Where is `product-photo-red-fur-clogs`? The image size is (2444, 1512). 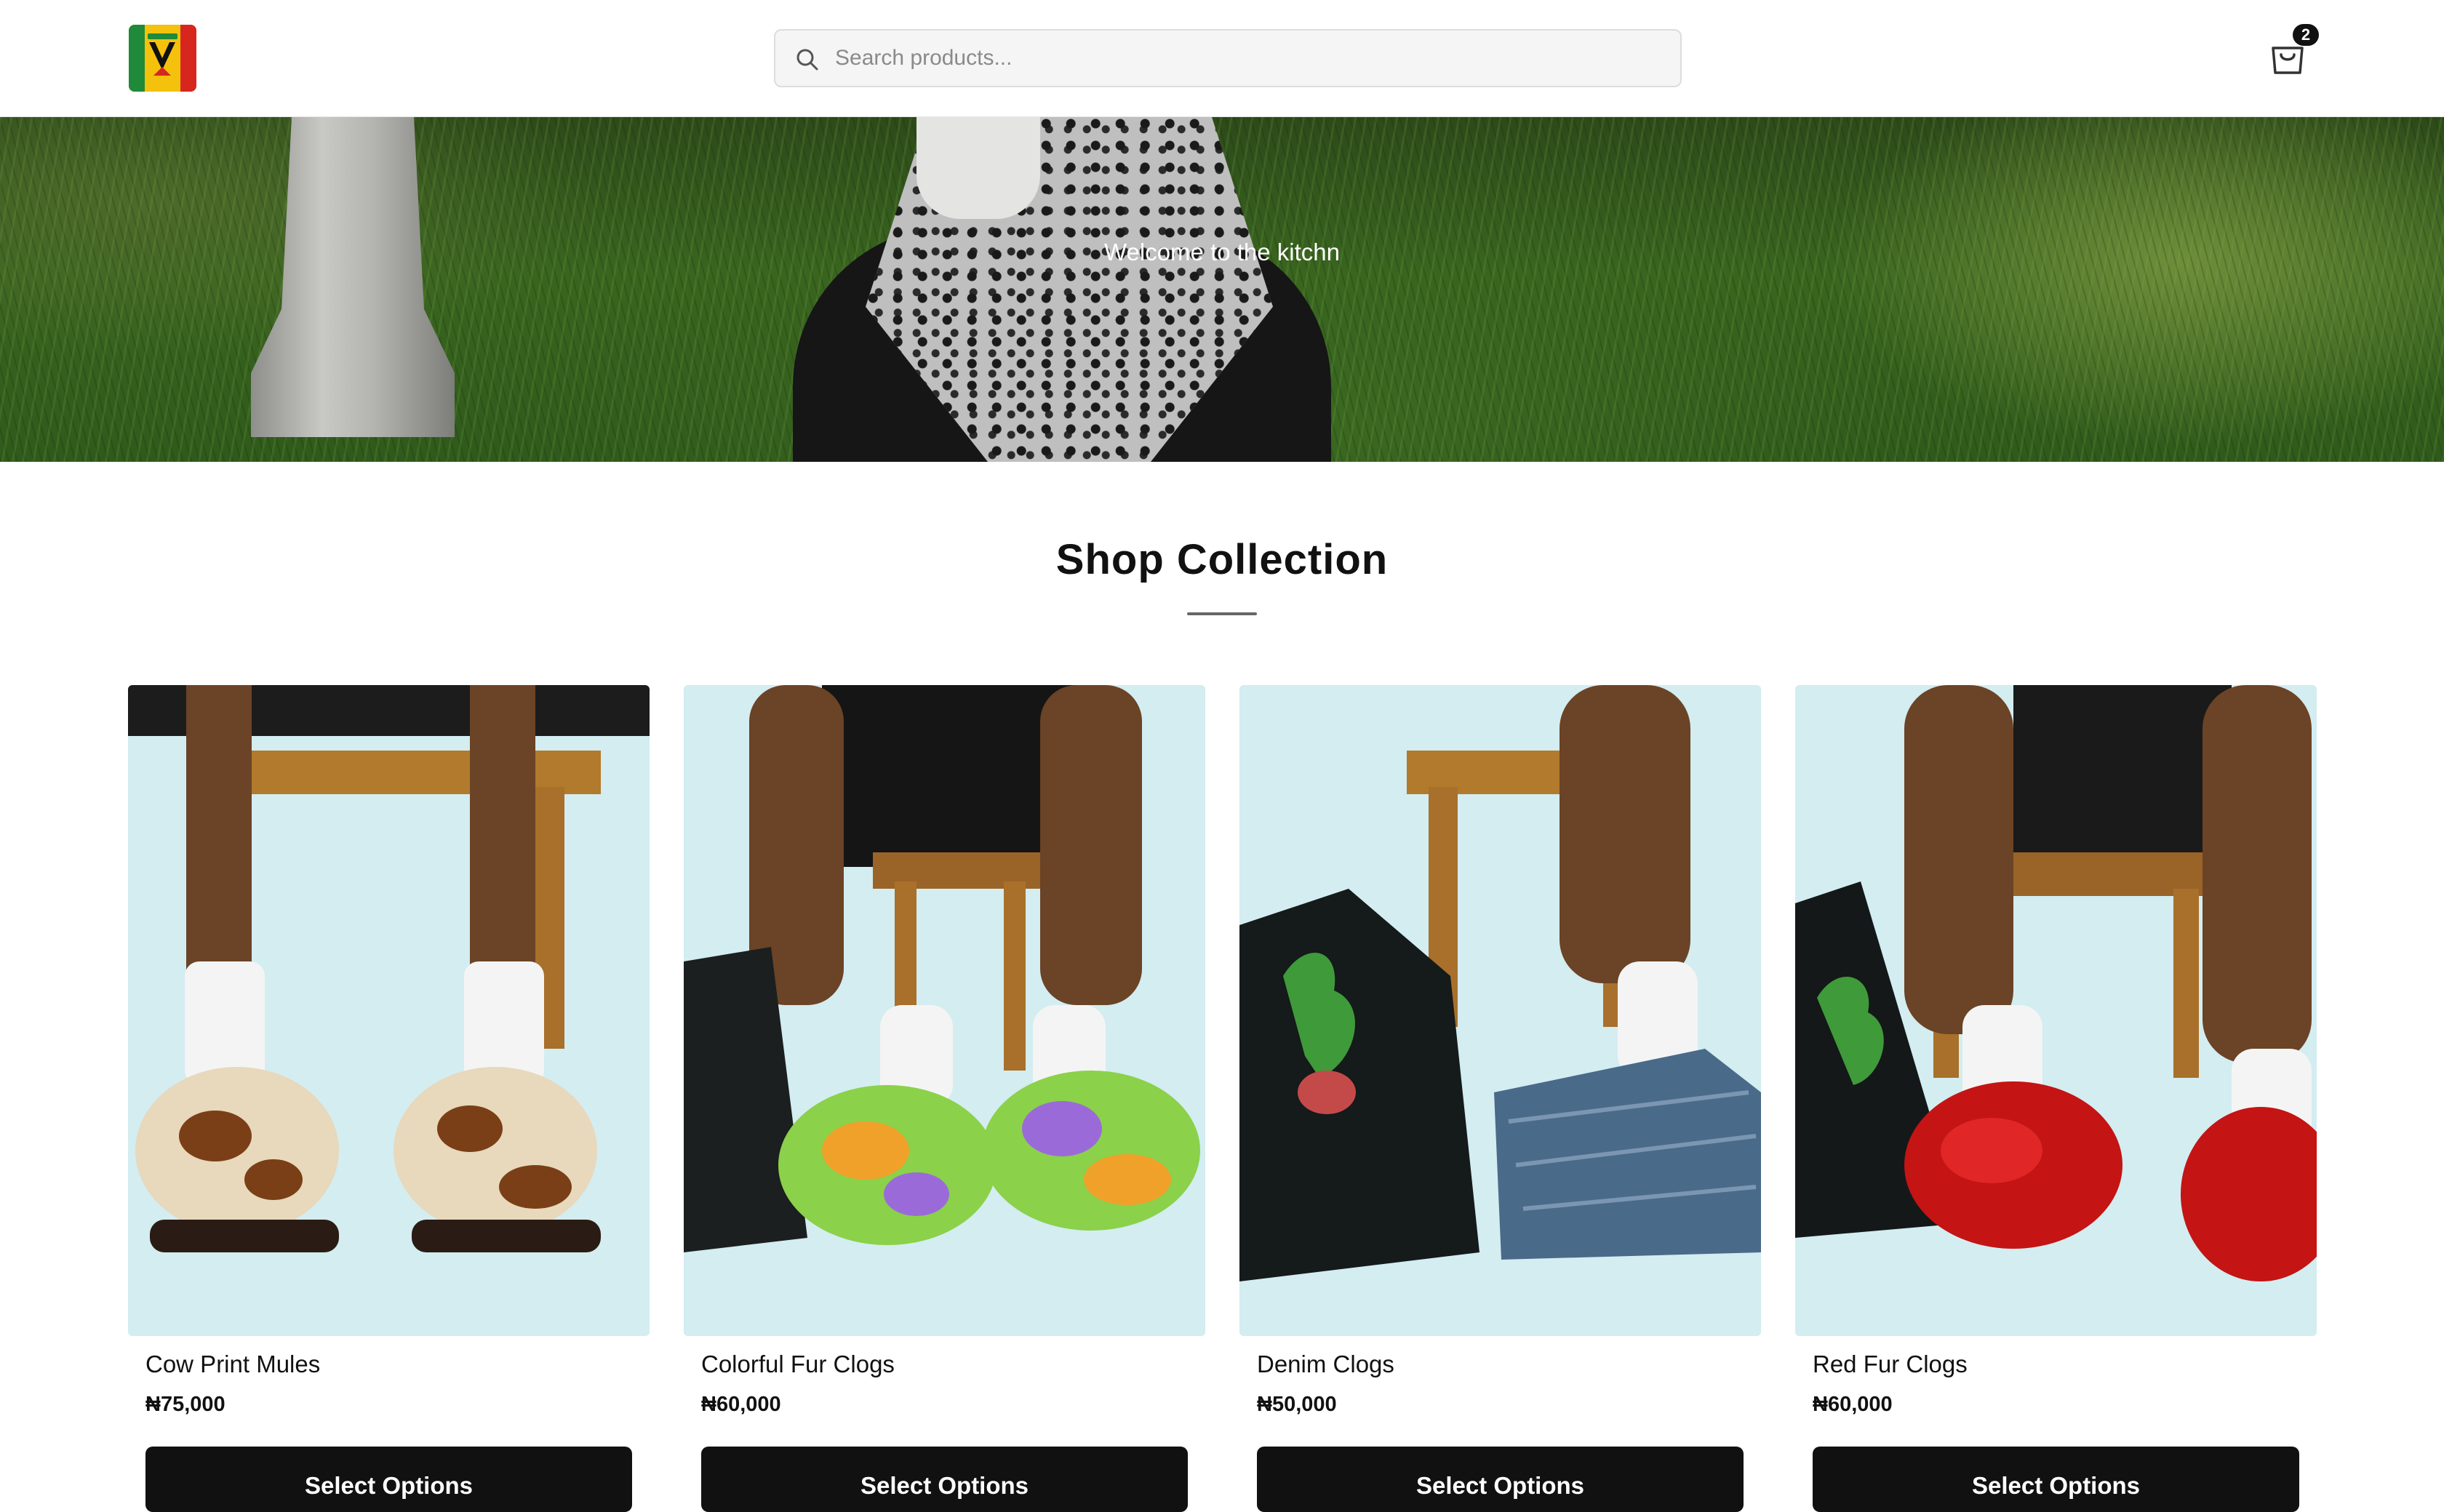 product-photo-red-fur-clogs is located at coordinates (2056, 1010).